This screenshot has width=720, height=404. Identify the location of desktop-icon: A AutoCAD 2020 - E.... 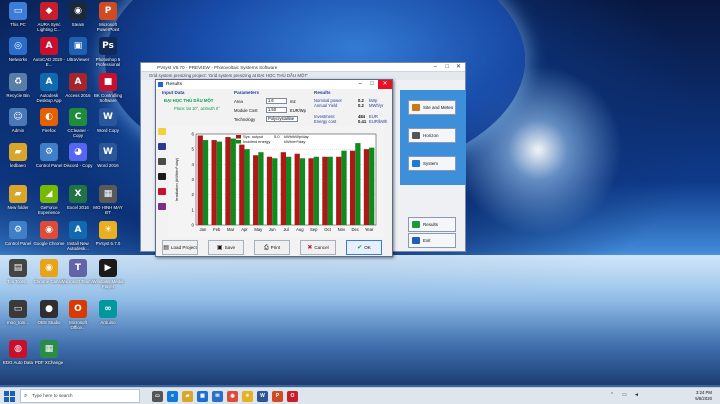
(49, 56).